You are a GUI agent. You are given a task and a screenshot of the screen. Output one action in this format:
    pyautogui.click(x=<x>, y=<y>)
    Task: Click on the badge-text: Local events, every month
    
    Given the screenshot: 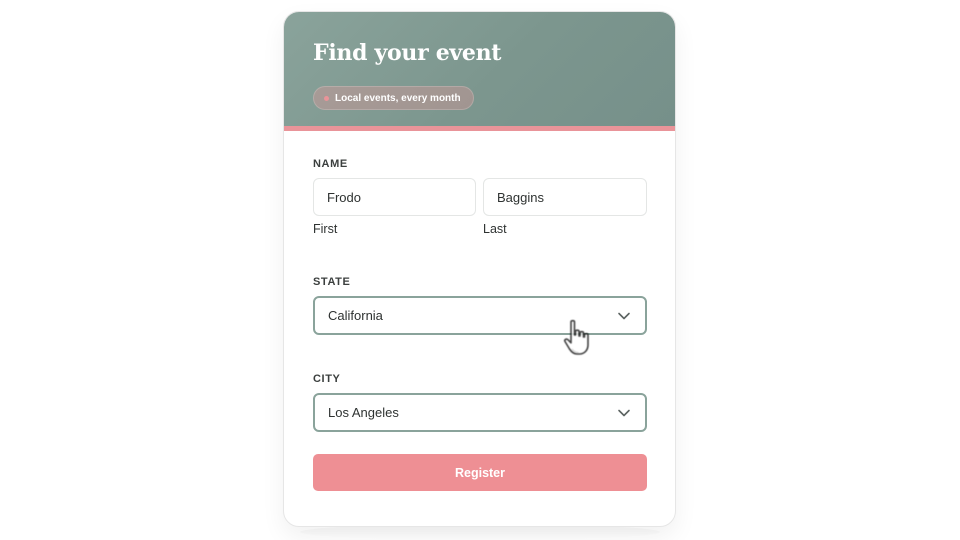 What is the action you would take?
    pyautogui.click(x=398, y=98)
    